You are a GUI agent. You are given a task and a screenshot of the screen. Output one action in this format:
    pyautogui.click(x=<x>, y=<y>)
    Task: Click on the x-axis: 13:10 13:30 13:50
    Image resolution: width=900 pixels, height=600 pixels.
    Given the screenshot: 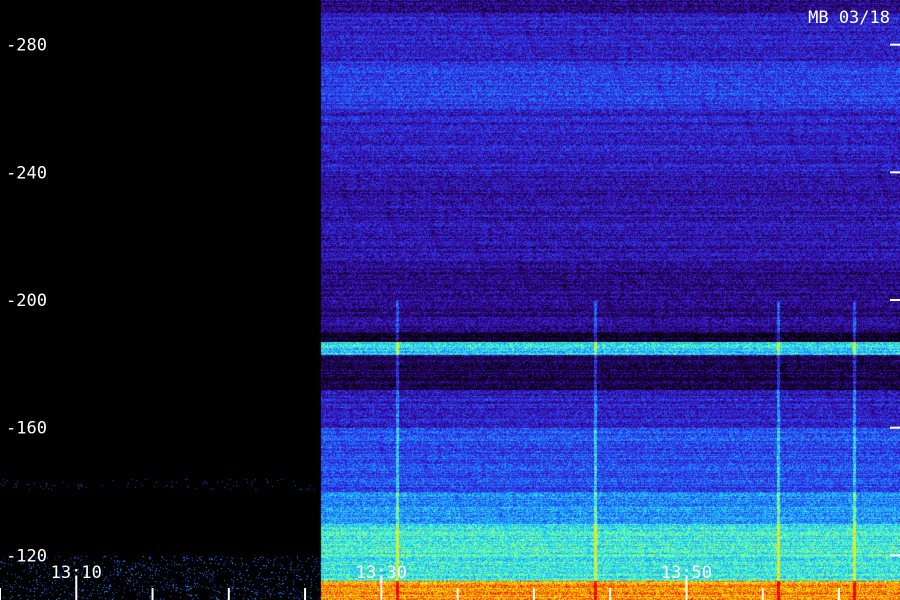 What is the action you would take?
    pyautogui.click(x=420, y=581)
    